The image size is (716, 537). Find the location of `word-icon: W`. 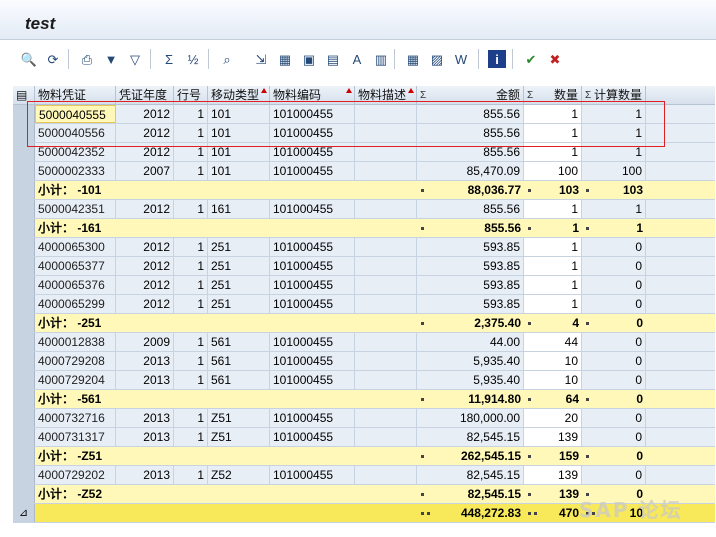

word-icon: W is located at coordinates (461, 59).